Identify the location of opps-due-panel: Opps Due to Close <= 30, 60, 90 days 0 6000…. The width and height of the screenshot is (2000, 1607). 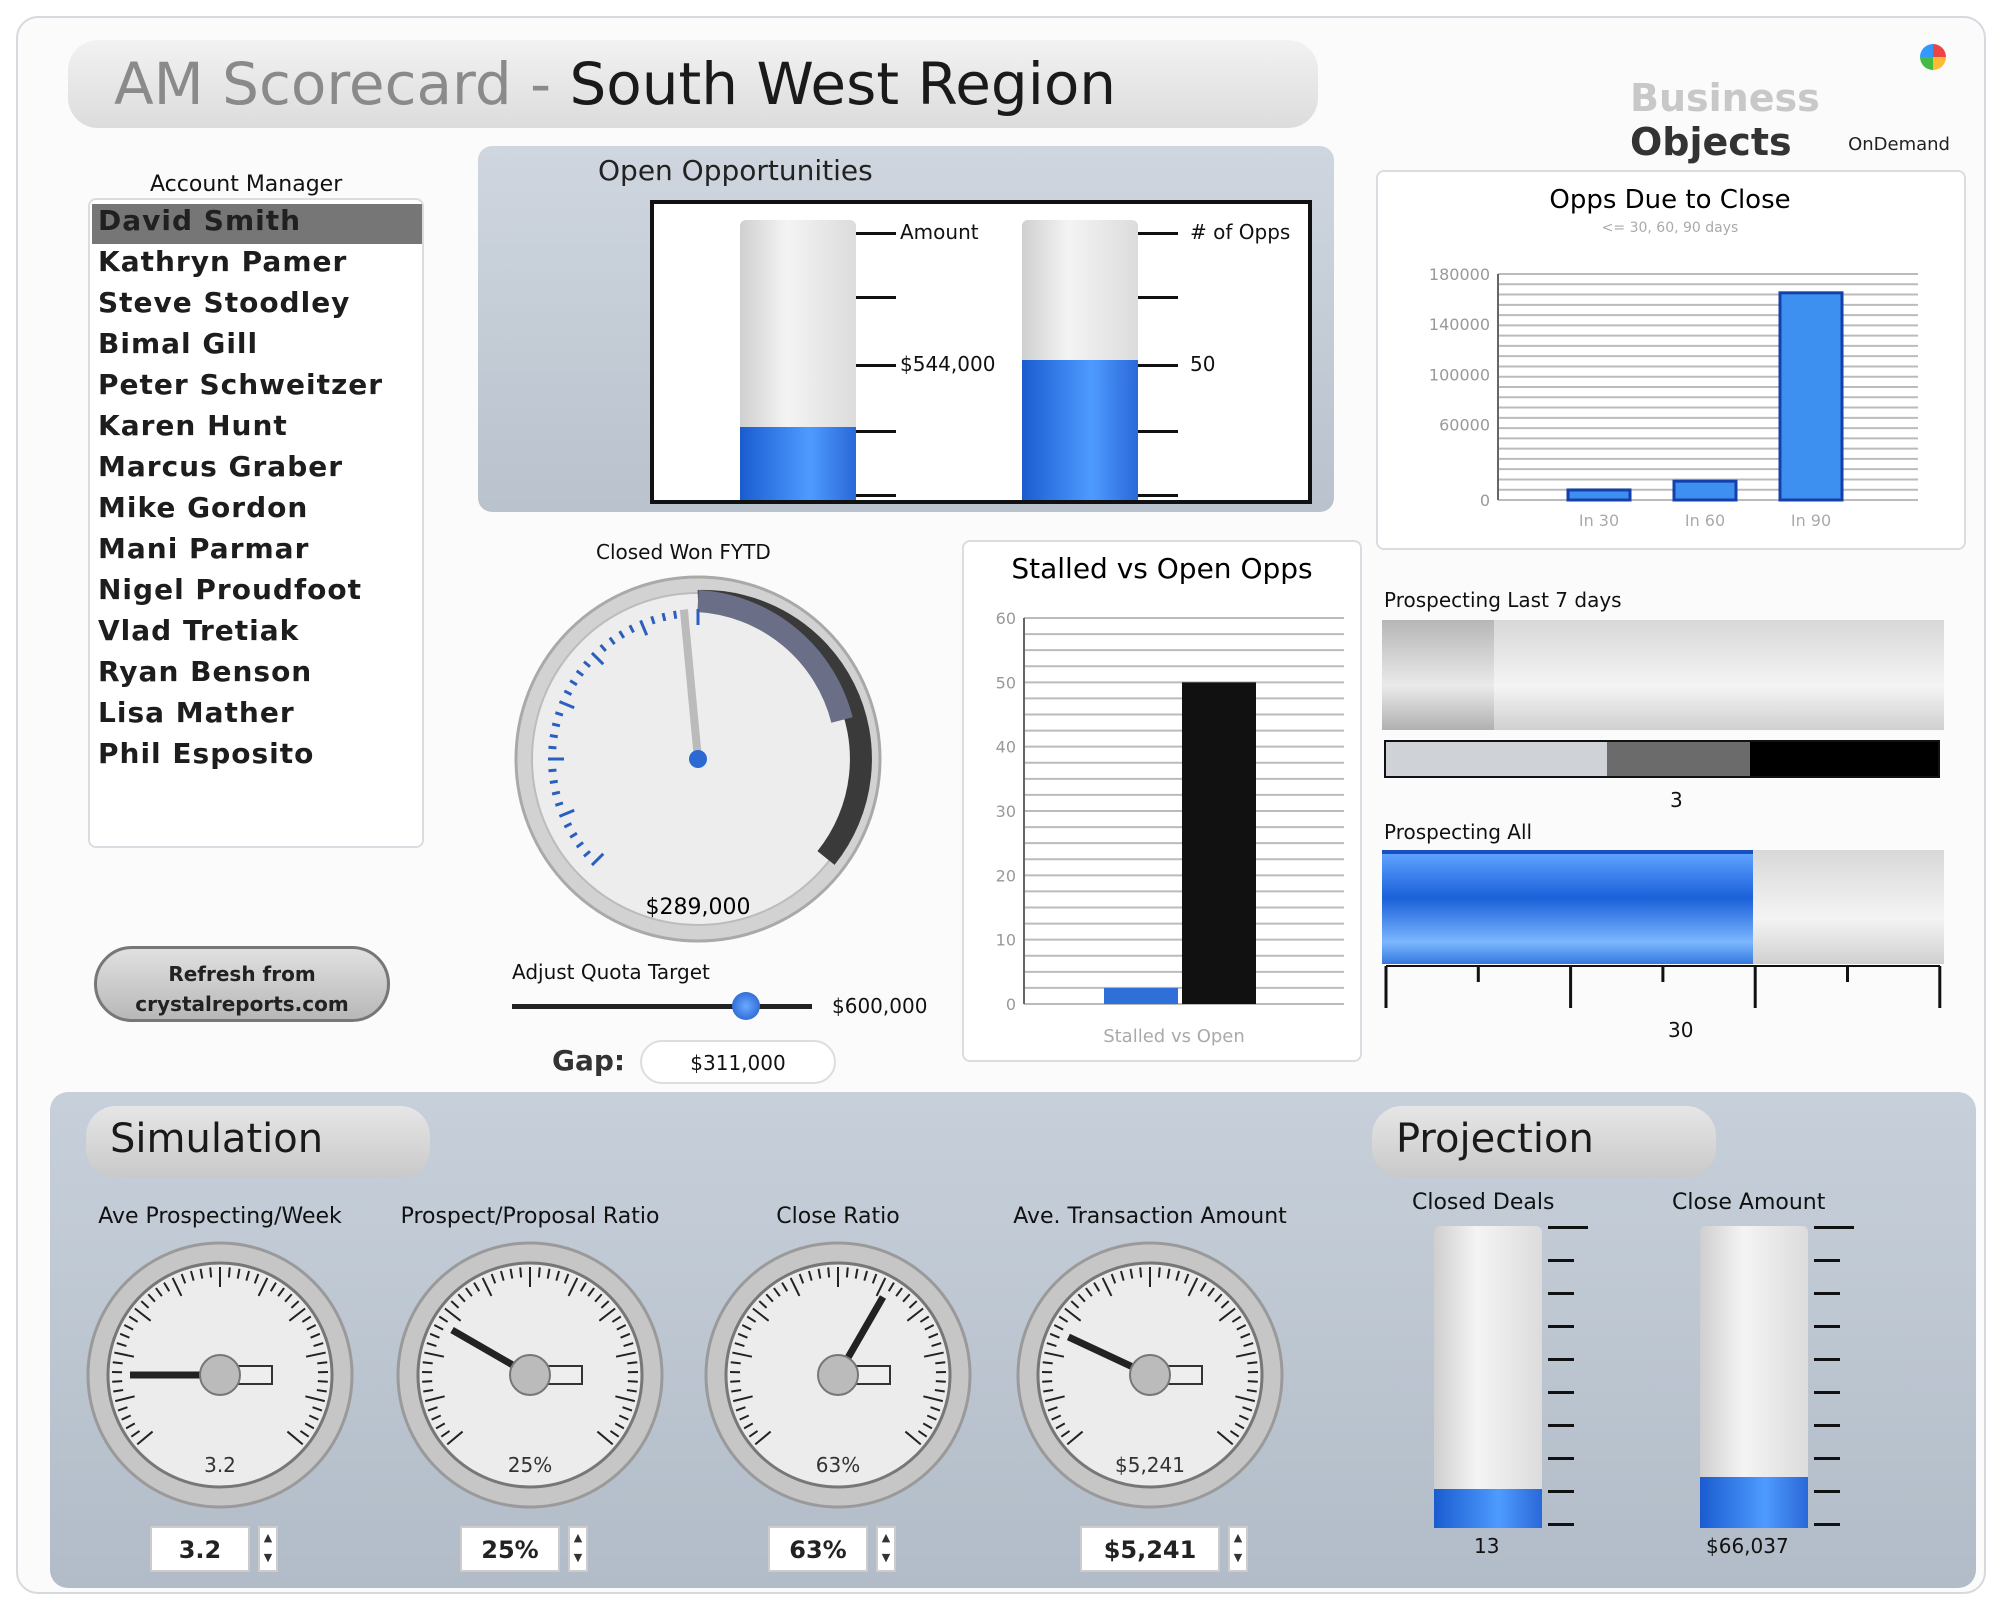
(1671, 360).